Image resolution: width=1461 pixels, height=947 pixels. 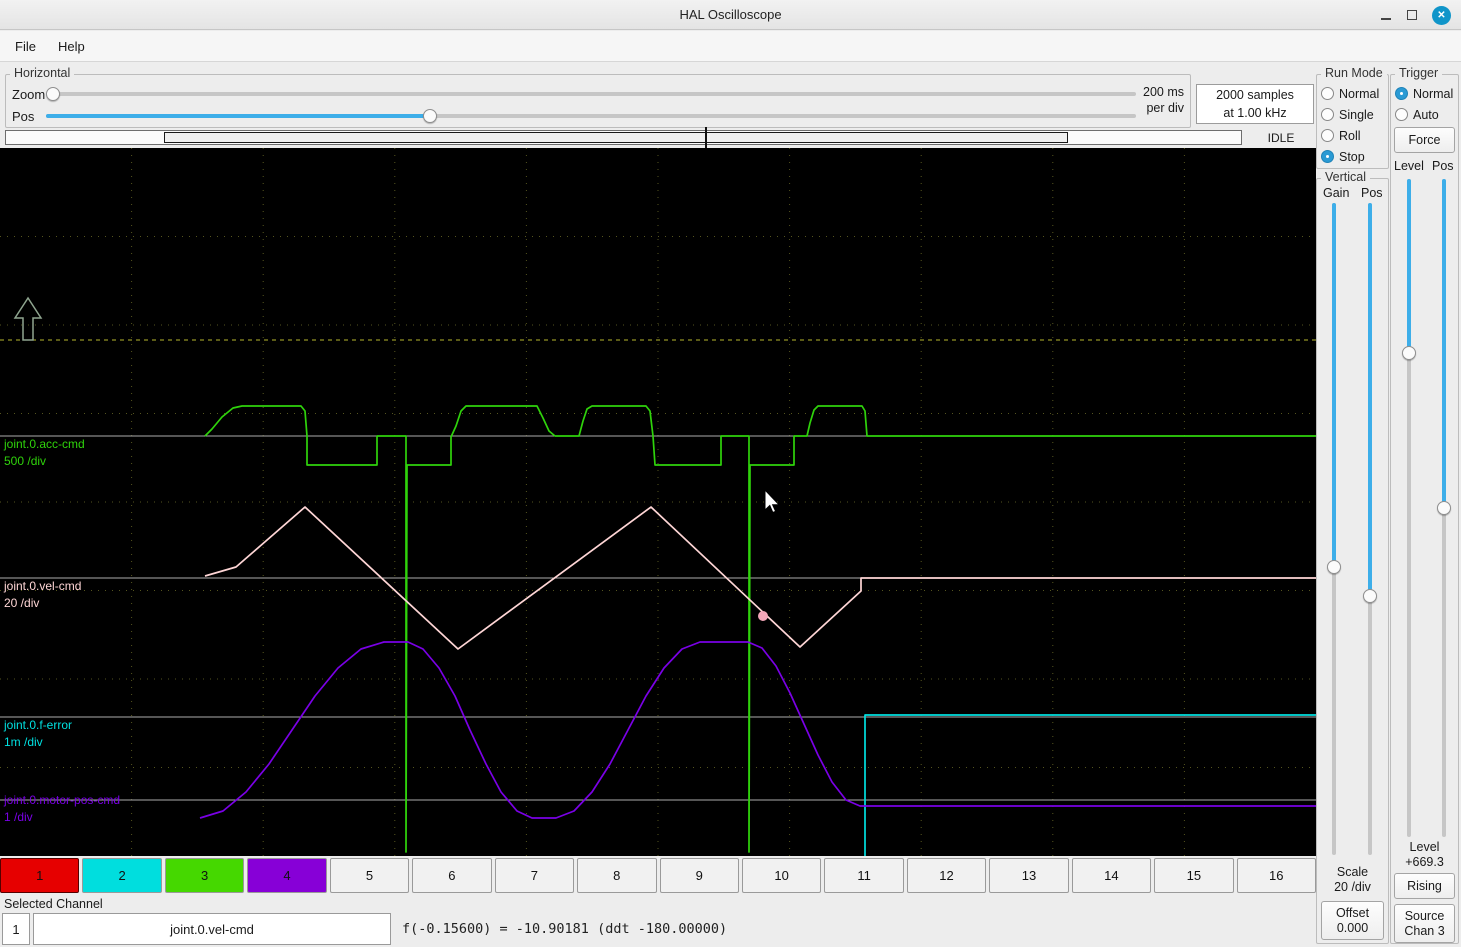 What do you see at coordinates (23, 742) in the screenshot?
I see `trace-scale-joint.0.f-error: 1m /div` at bounding box center [23, 742].